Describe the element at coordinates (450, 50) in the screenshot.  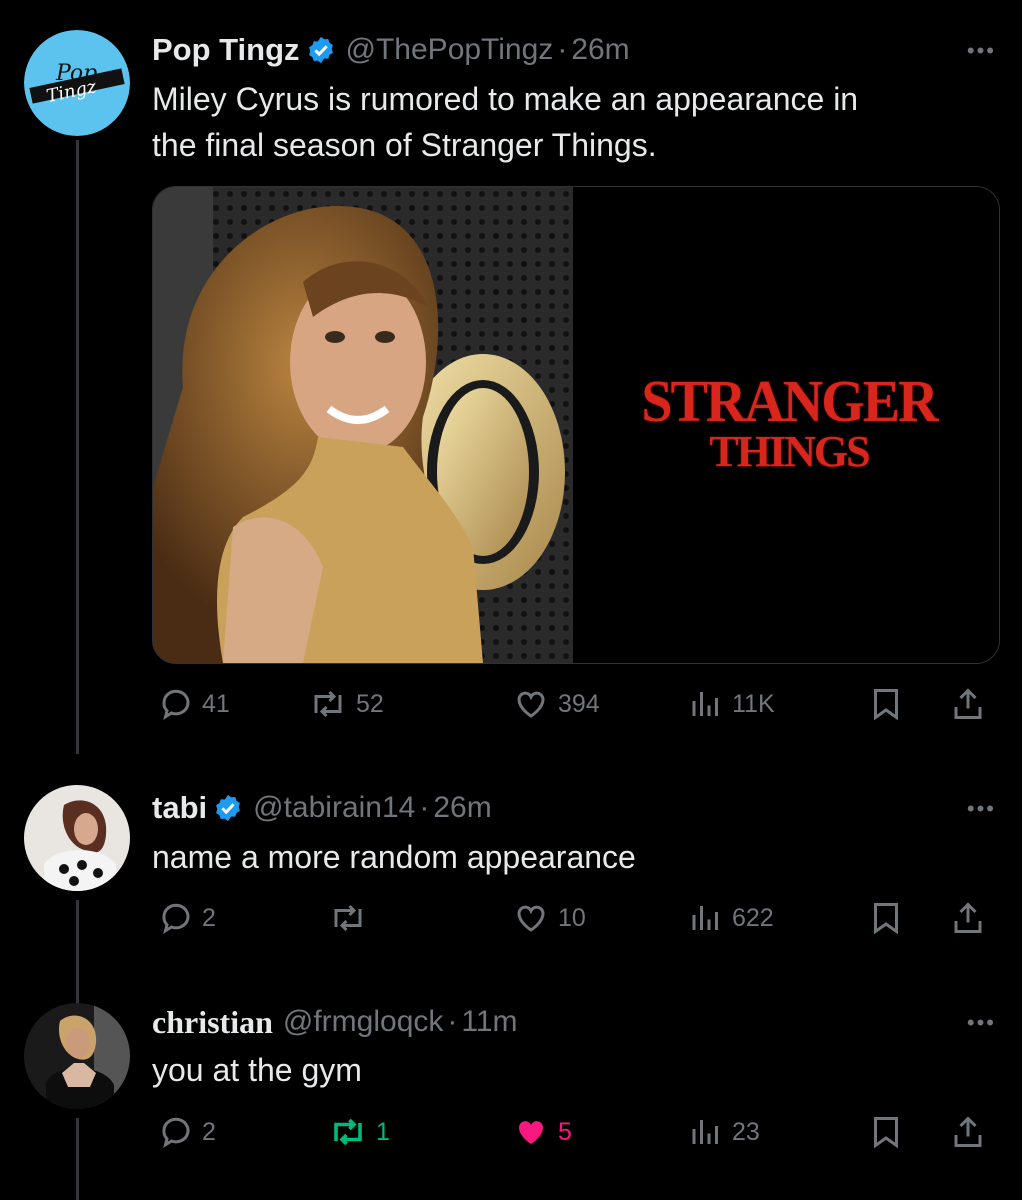
I see `user-handle: @ThePopTingz` at that location.